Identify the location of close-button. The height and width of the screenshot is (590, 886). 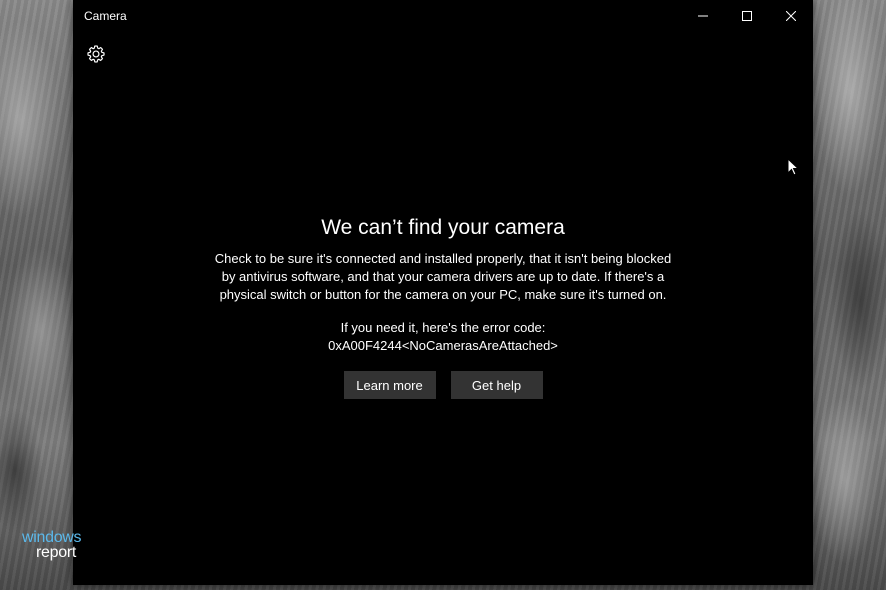
(791, 16).